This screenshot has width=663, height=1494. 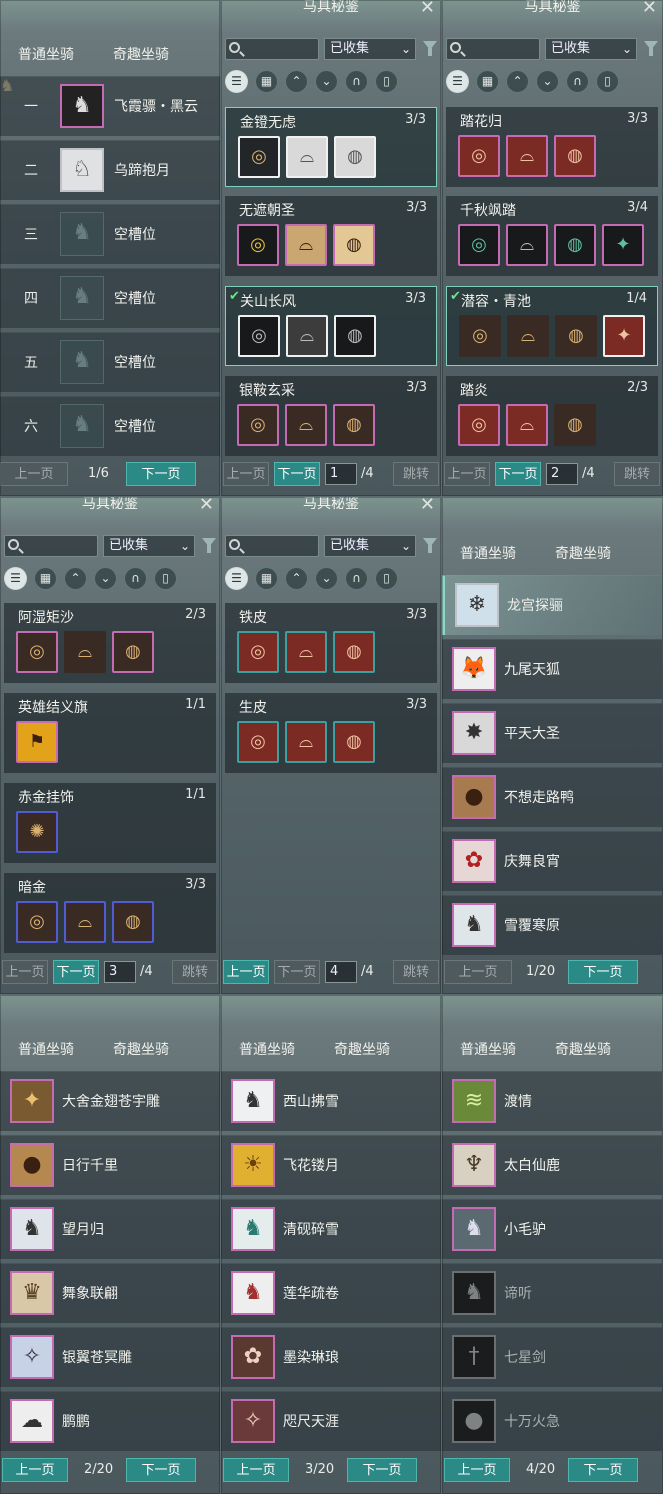 What do you see at coordinates (331, 147) in the screenshot?
I see `gear-set-item: 金镫无虑 3/3 ◎ ⌓ ◍` at bounding box center [331, 147].